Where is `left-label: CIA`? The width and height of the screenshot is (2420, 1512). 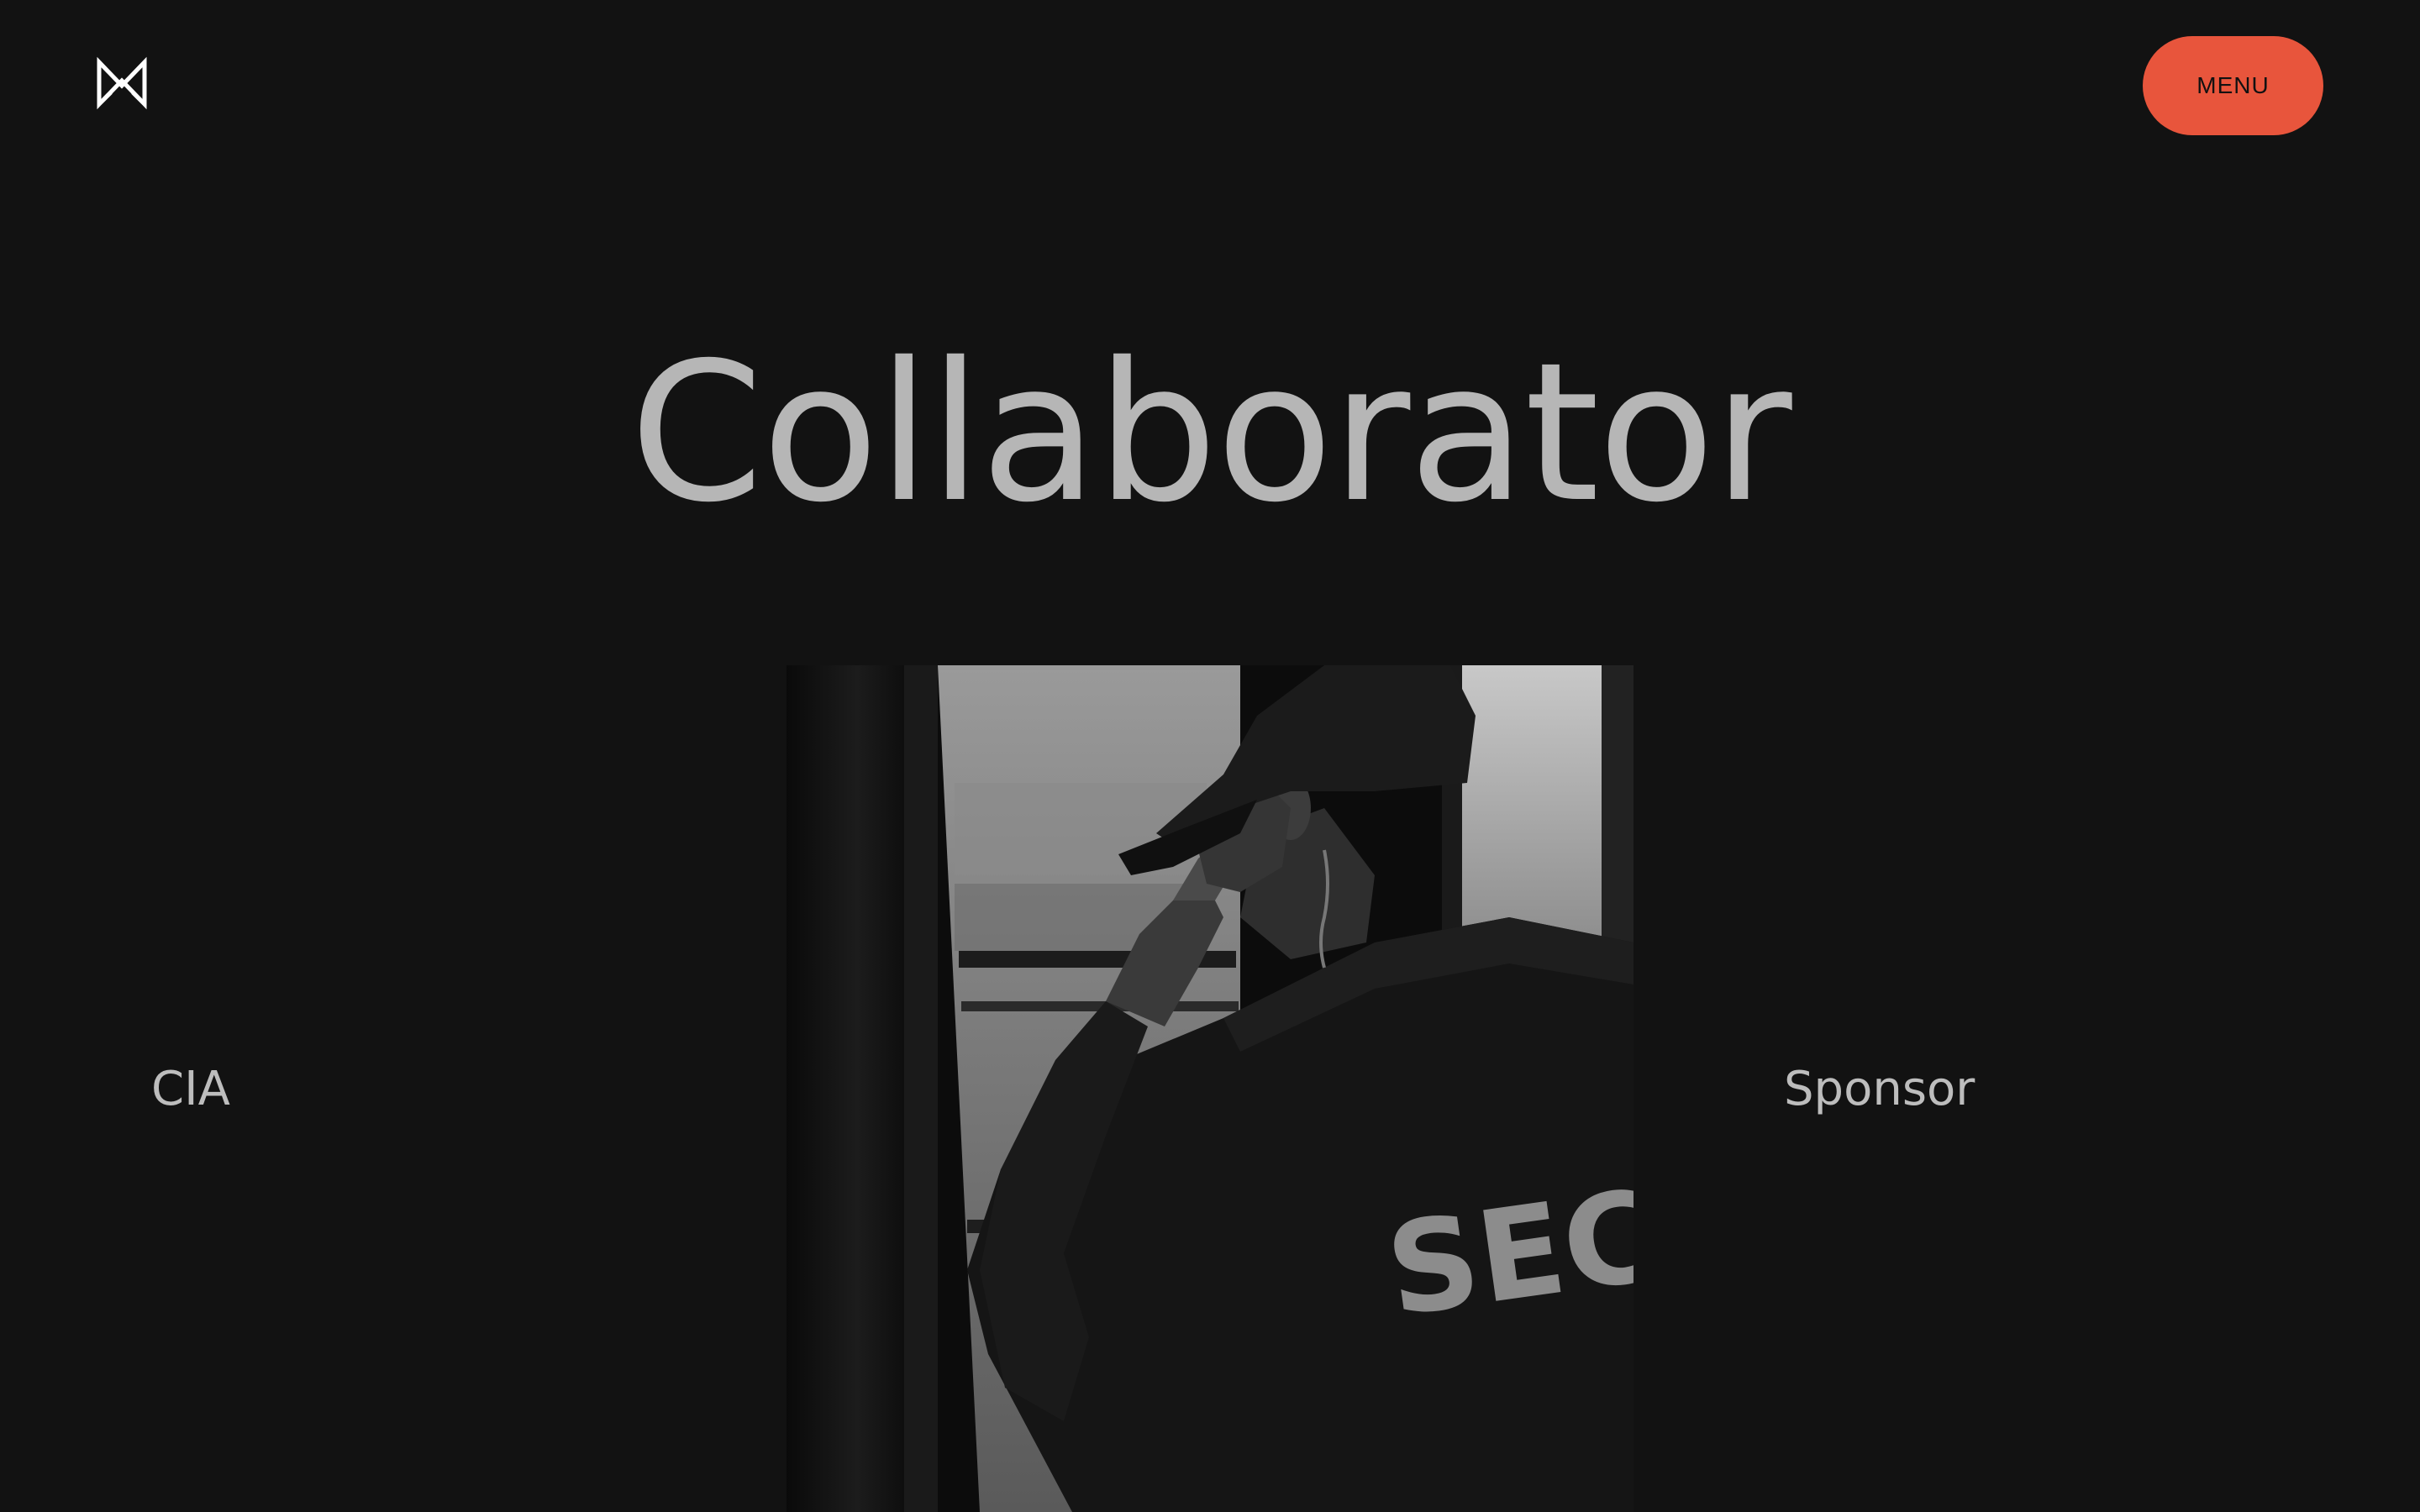
left-label: CIA is located at coordinates (191, 1089).